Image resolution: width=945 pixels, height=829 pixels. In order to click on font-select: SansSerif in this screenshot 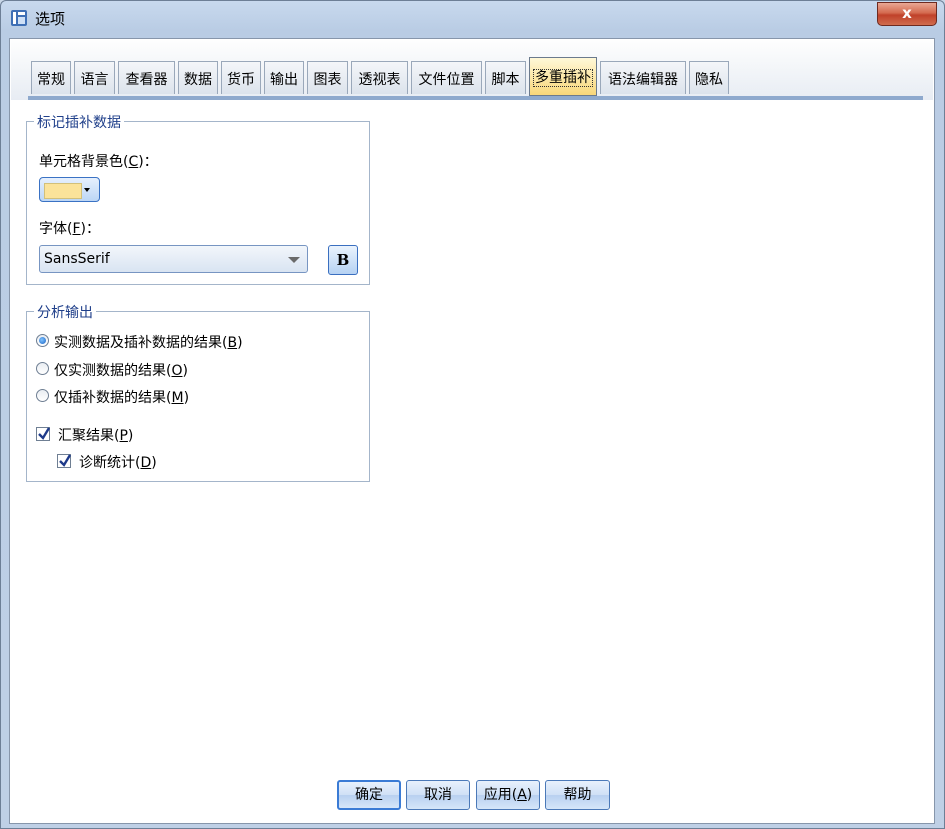, I will do `click(173, 259)`.